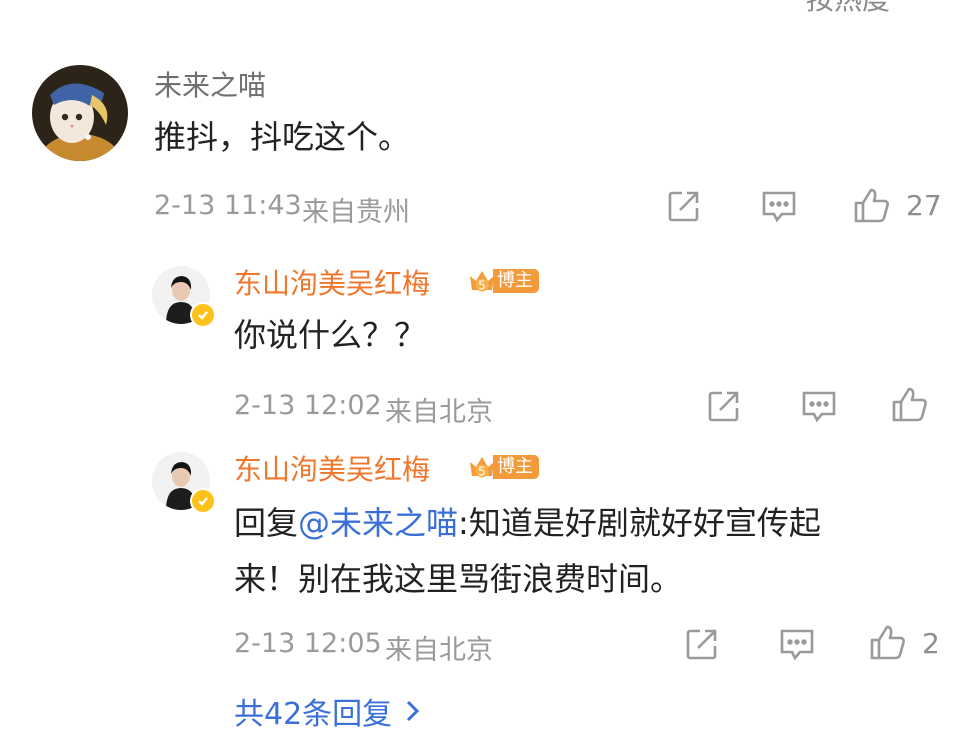 The height and width of the screenshot is (733, 970). I want to click on commenter-username: 未来之喵, so click(210, 84).